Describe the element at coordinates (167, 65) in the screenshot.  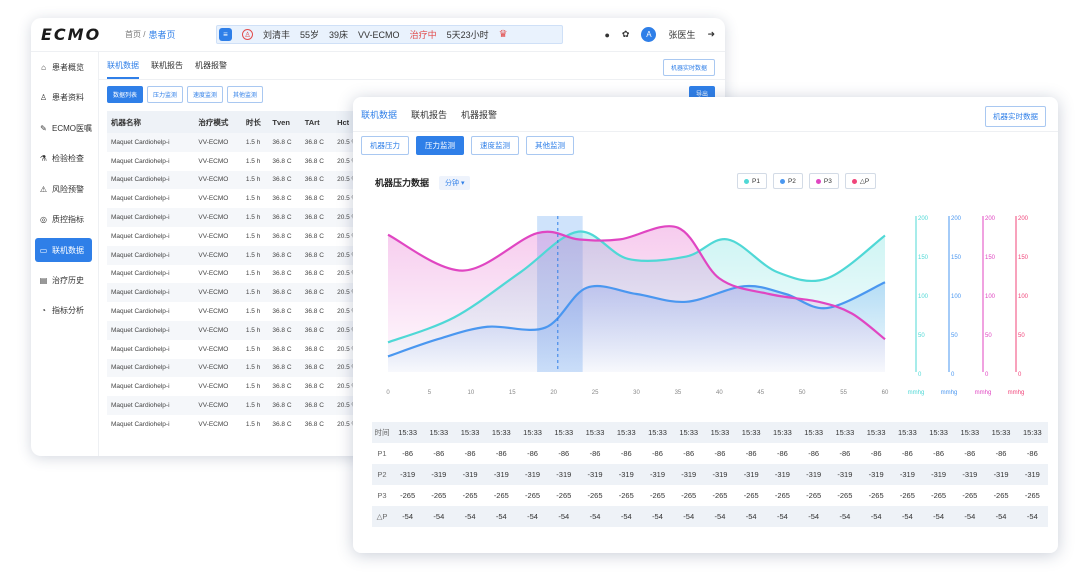
I see `back-tab-1: 联机报告` at that location.